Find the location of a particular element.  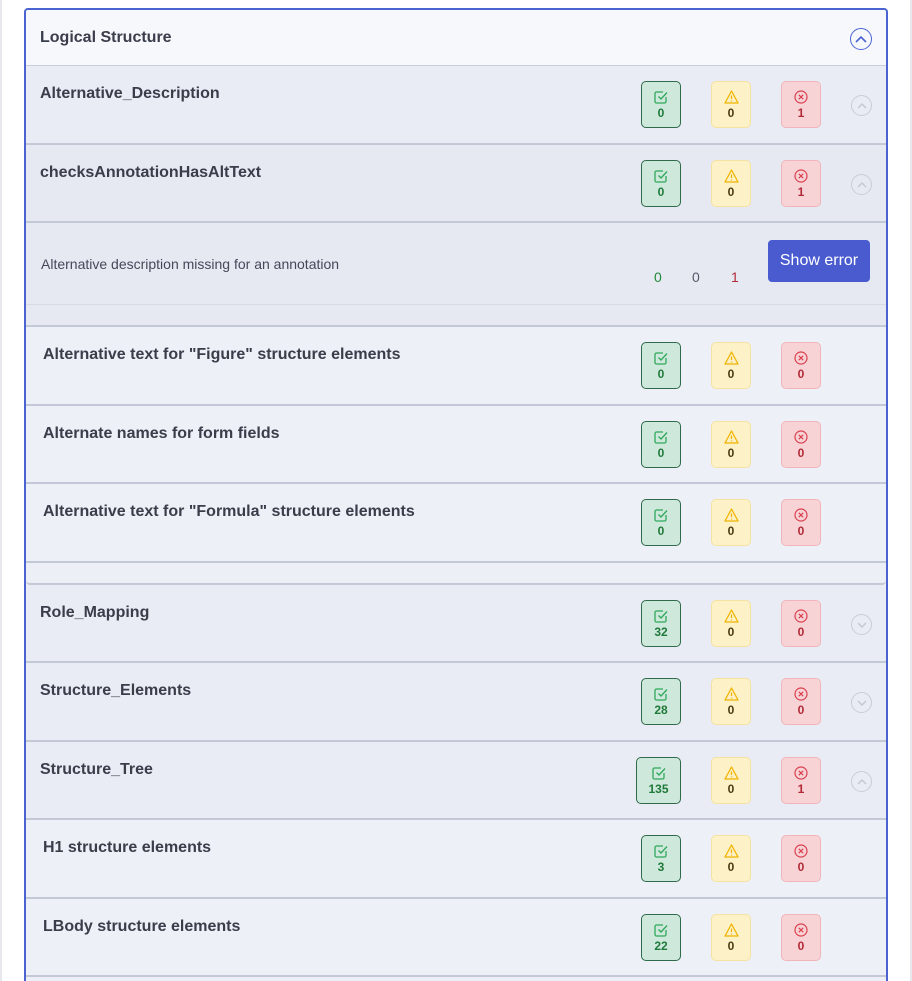

passed-badge: 22 is located at coordinates (661, 937).